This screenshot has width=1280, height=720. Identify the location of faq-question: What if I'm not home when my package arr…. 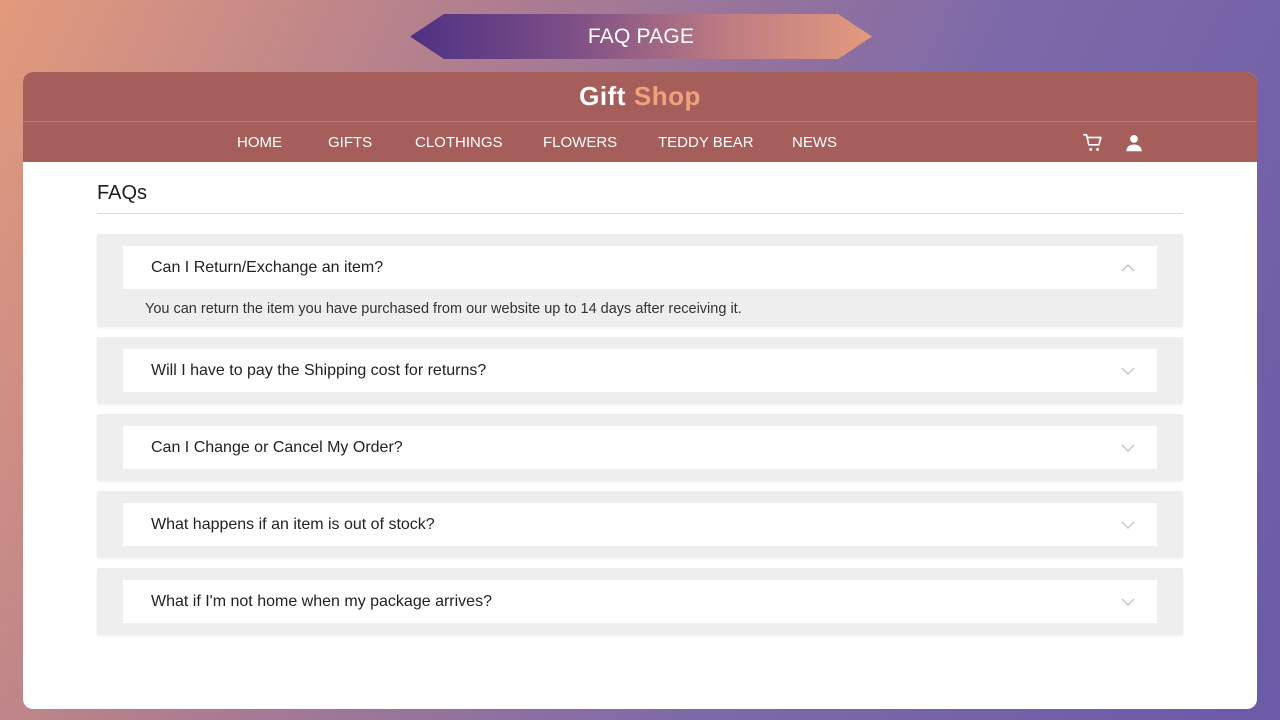
(321, 601).